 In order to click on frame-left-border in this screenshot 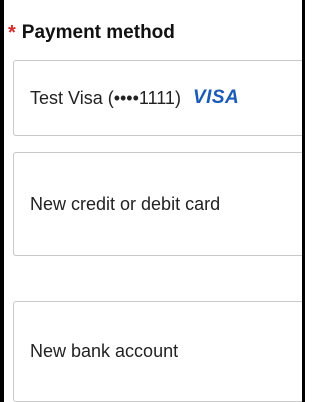, I will do `click(2, 201)`.